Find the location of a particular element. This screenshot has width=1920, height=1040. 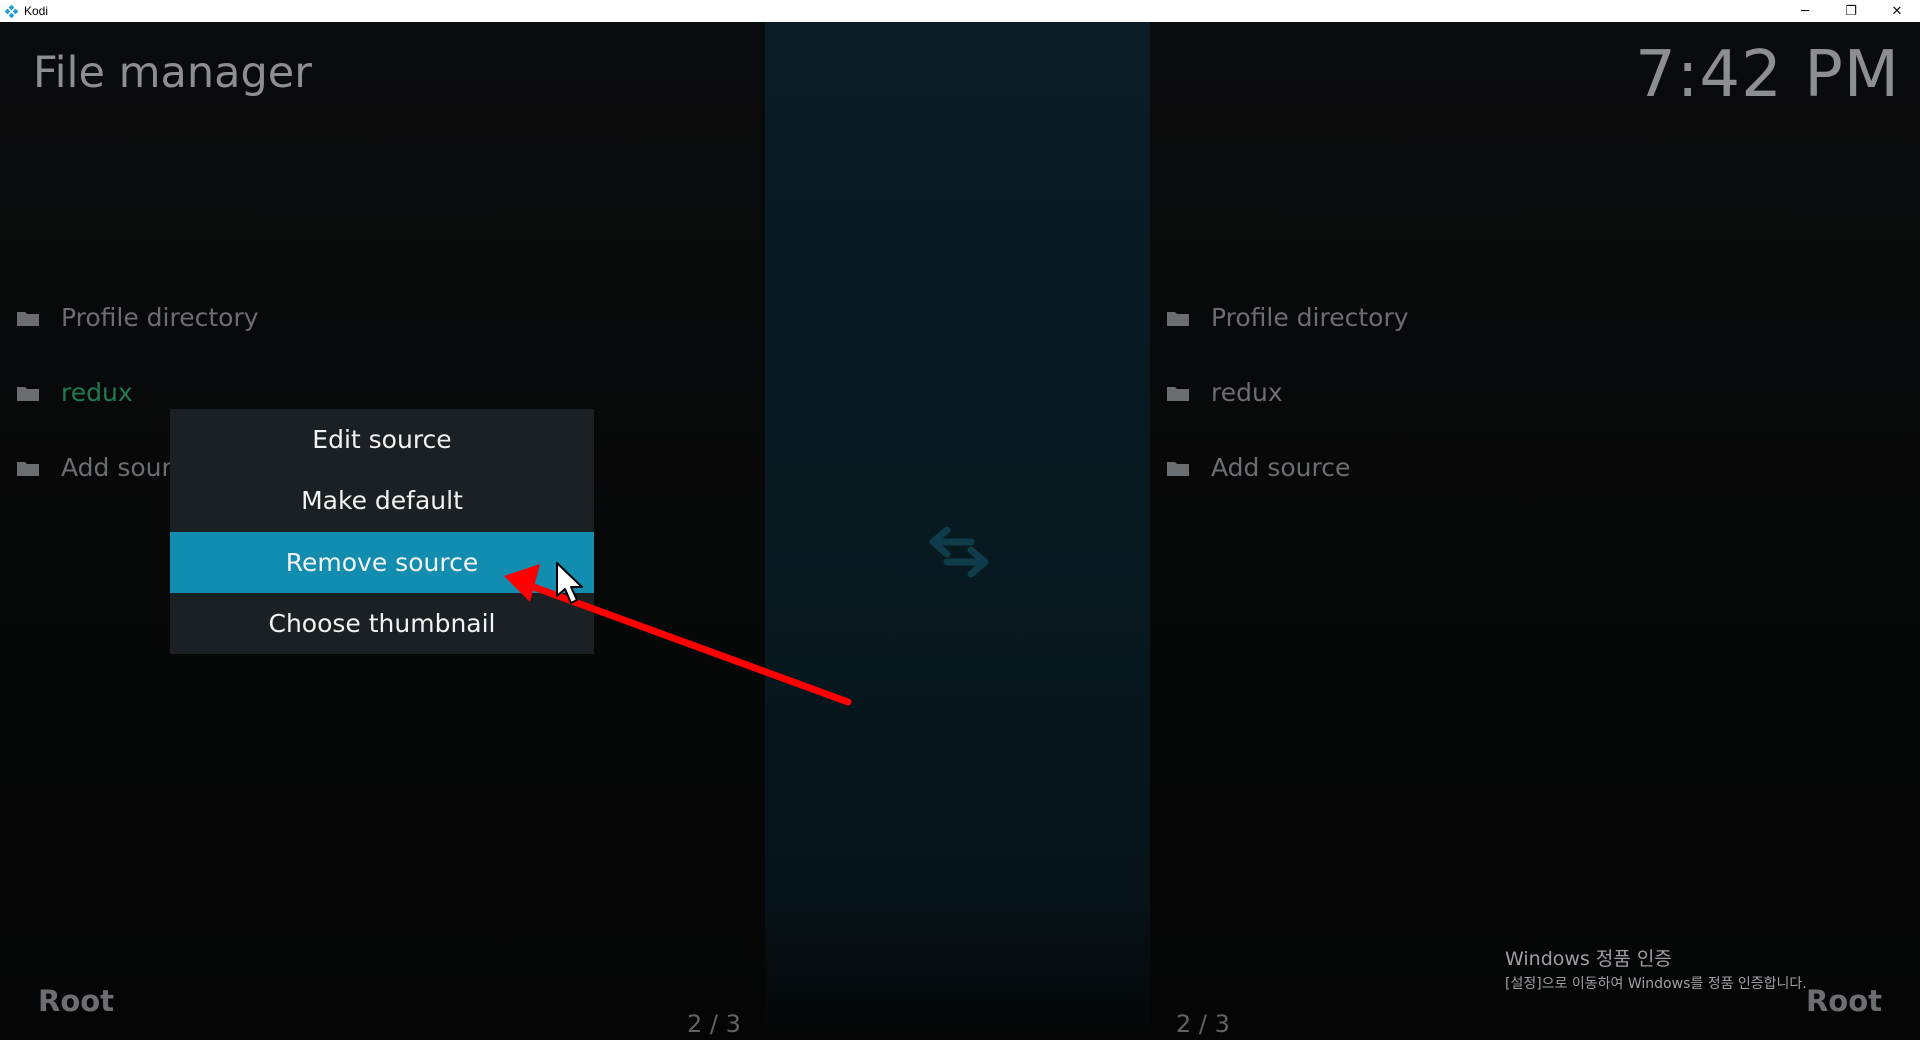

clock: 7:42 PM is located at coordinates (1767, 75).